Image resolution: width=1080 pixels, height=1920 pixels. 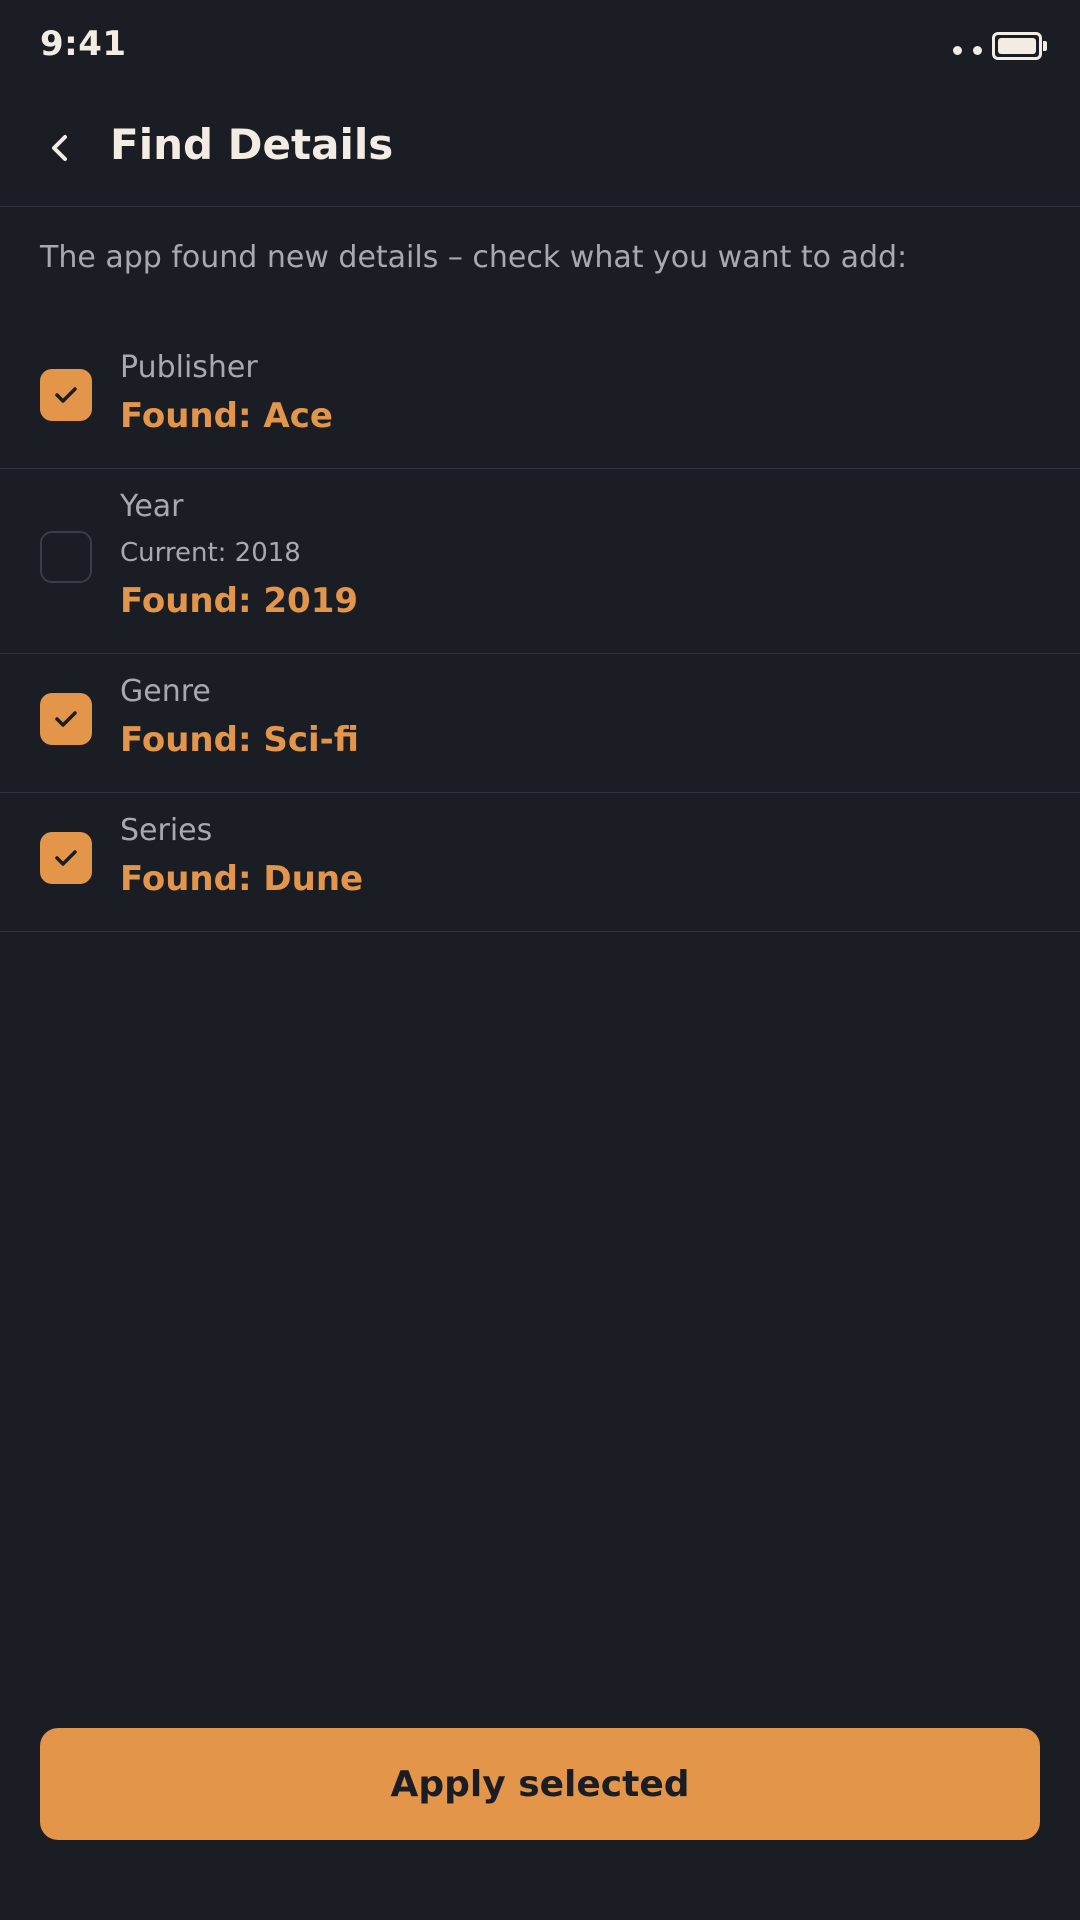 I want to click on year-checkbox, so click(x=66, y=557).